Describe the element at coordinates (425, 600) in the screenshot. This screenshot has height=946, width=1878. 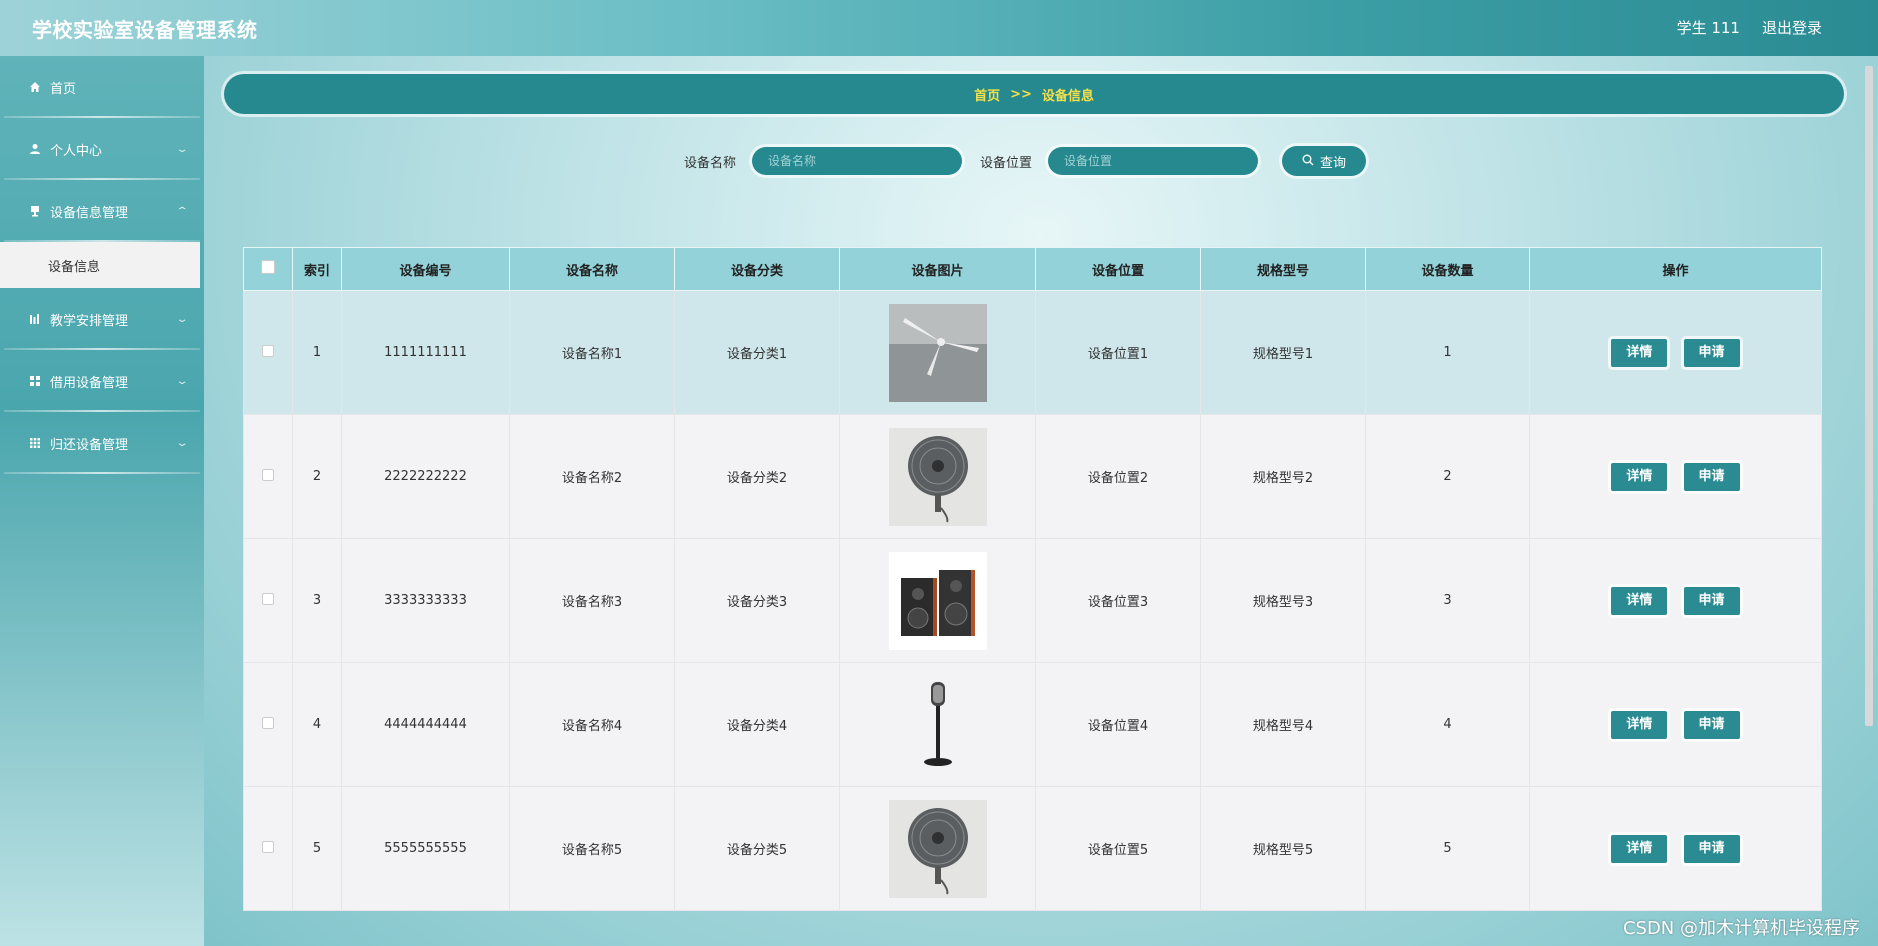
I see `cell-code: 3333333333` at that location.